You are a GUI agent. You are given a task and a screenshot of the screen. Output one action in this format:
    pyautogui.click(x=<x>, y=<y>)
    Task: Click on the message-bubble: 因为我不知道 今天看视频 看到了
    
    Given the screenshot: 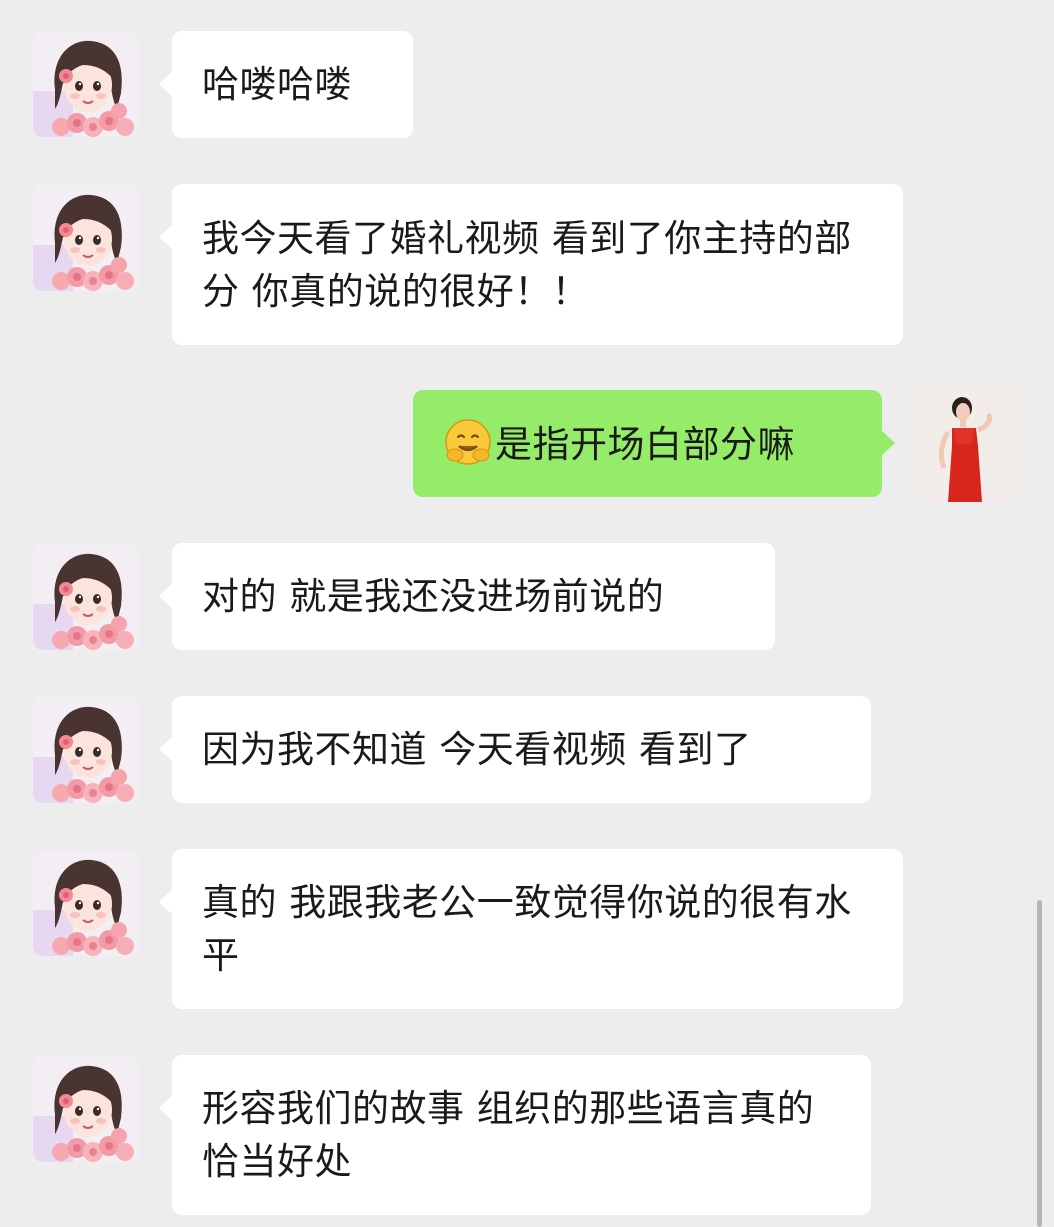 What is the action you would take?
    pyautogui.click(x=515, y=749)
    